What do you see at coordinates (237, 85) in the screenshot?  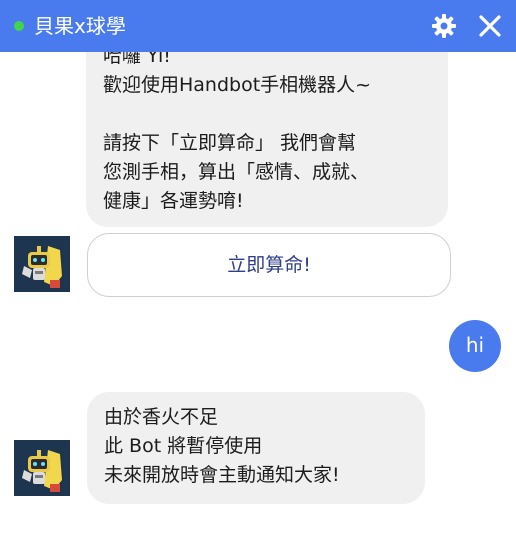 I see `bot-intro-line: 歡迎使用Handbot手相機器人~` at bounding box center [237, 85].